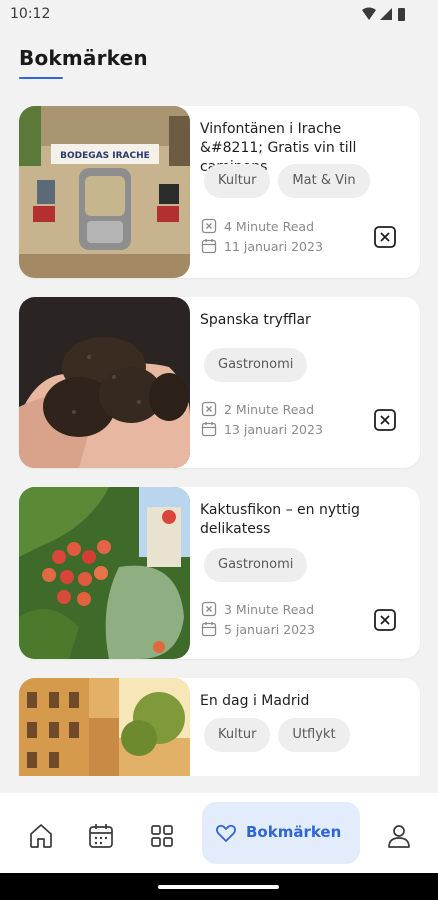 This screenshot has height=900, width=438. I want to click on status-icons, so click(383, 14).